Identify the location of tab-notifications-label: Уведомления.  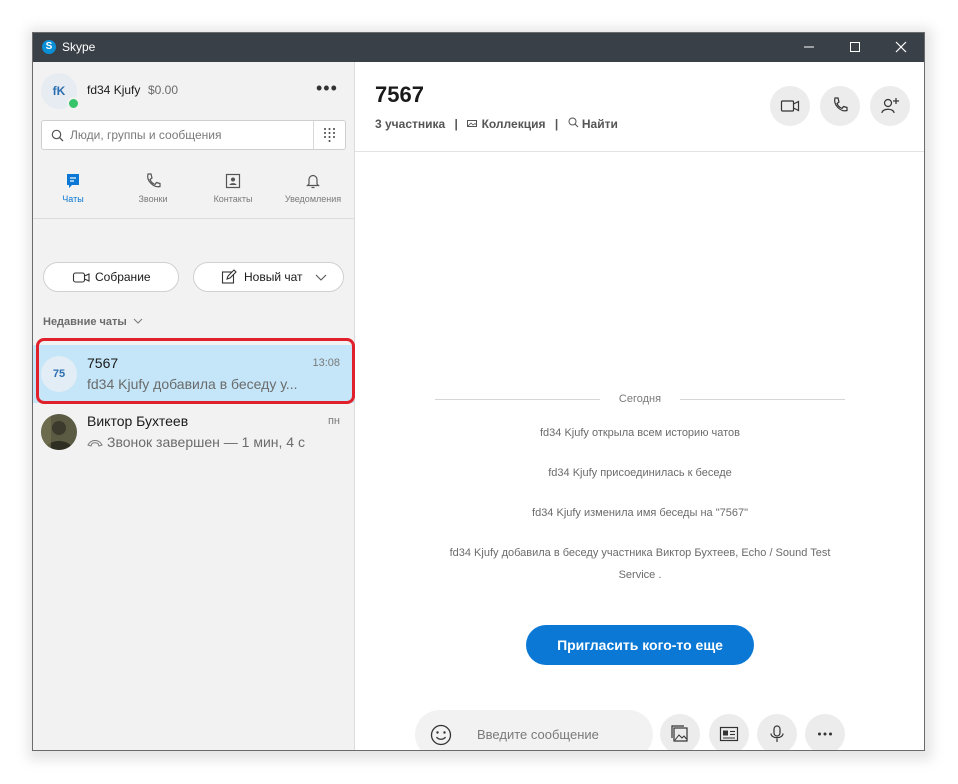
(313, 199).